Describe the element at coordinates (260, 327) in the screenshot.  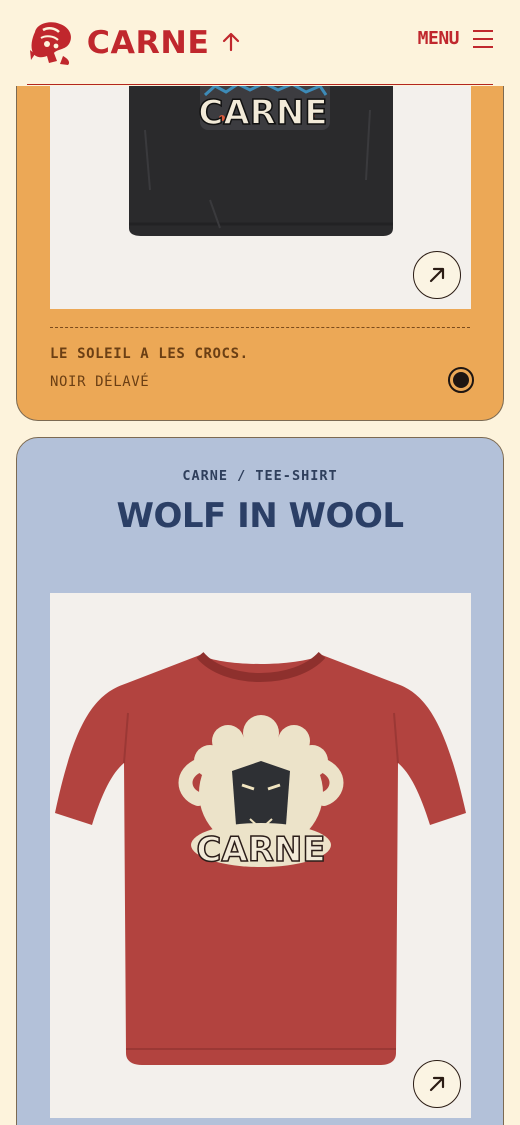
I see `card-divider` at that location.